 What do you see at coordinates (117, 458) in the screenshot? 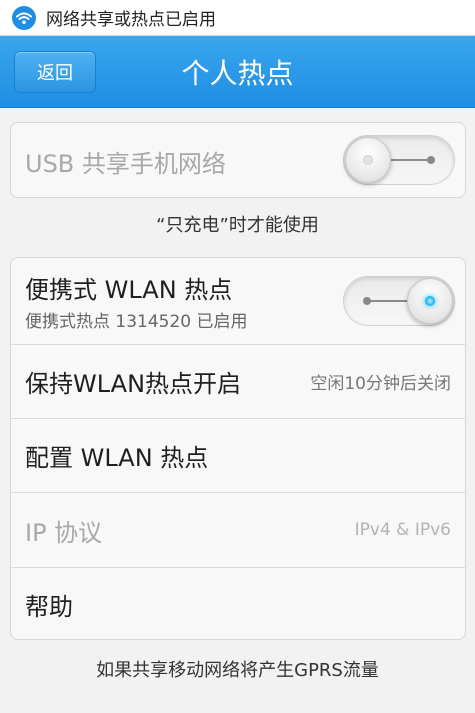
I see `configure-hotspot-label: 配置 WLAN 热点` at bounding box center [117, 458].